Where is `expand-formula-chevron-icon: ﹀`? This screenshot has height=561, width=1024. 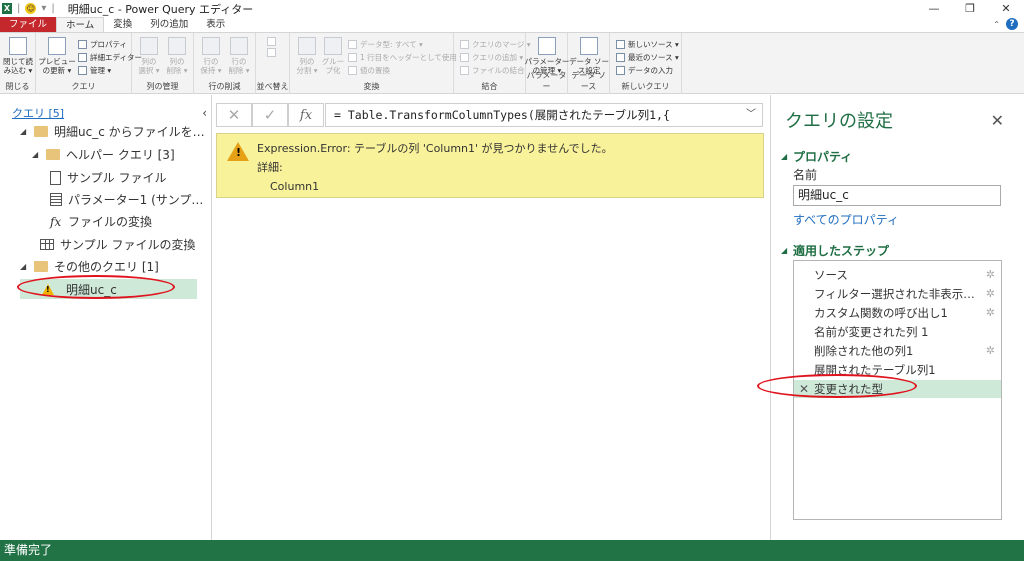 expand-formula-chevron-icon: ﹀ is located at coordinates (751, 115).